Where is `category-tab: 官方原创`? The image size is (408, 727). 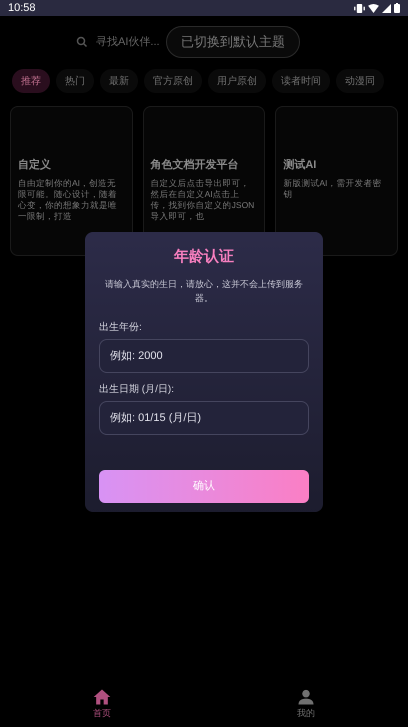
category-tab: 官方原创 is located at coordinates (173, 81).